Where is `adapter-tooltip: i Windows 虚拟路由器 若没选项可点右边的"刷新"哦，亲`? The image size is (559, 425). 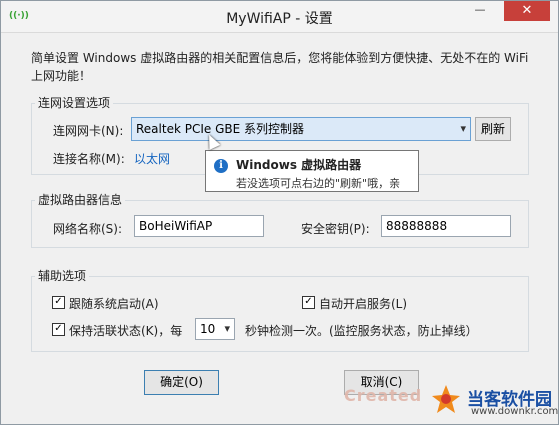 adapter-tooltip: i Windows 虚拟路由器 若没选项可点右边的"刷新"哦，亲 is located at coordinates (312, 171).